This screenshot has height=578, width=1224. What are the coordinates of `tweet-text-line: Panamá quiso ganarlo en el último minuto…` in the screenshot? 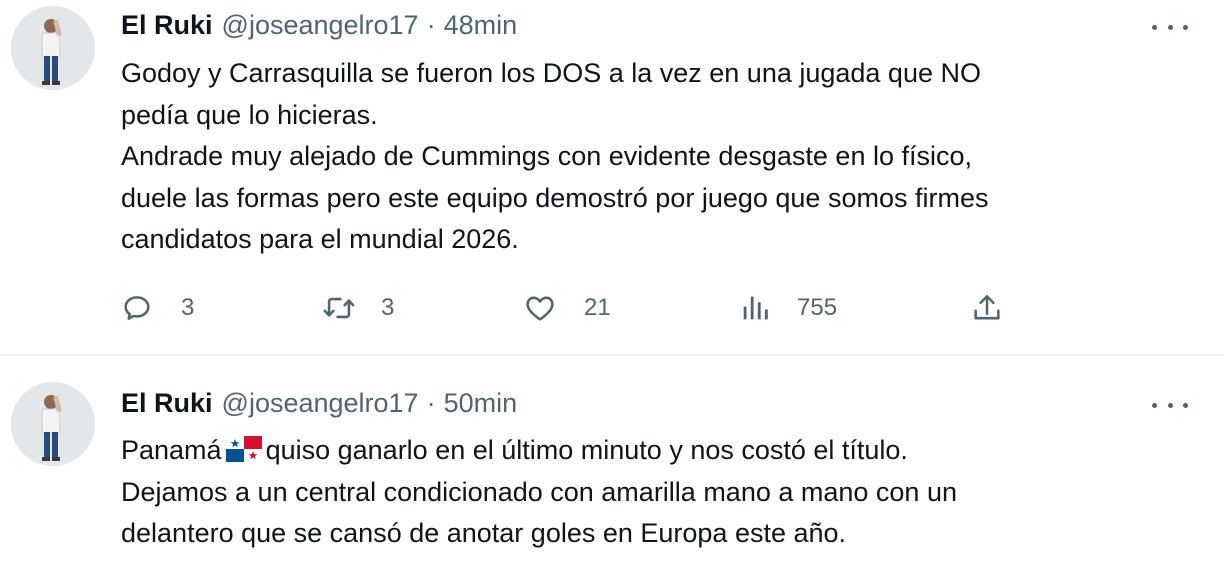 It's located at (656, 451).